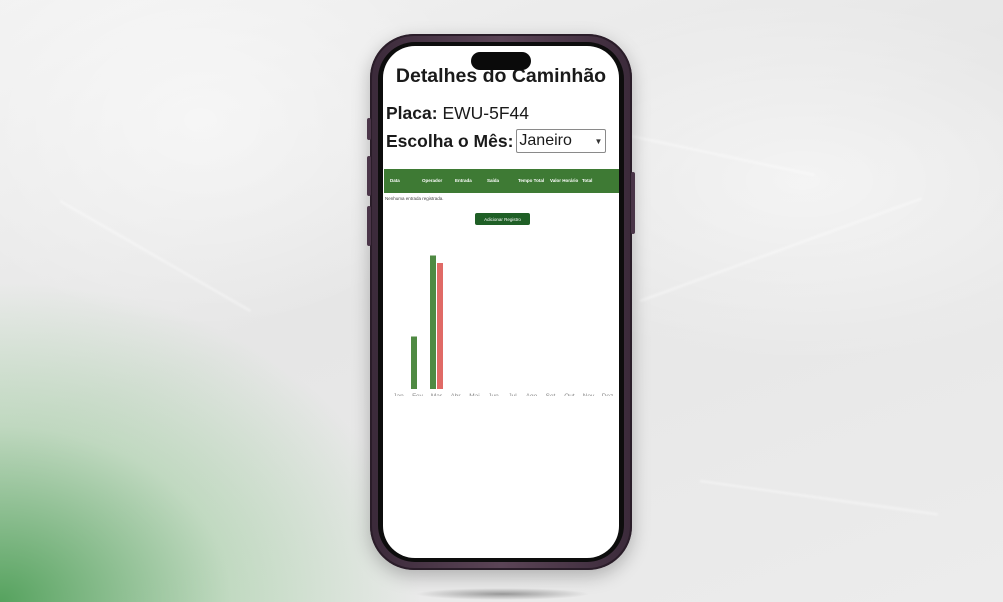 The image size is (1003, 602). I want to click on x-tick-label: Dez, so click(608, 394).